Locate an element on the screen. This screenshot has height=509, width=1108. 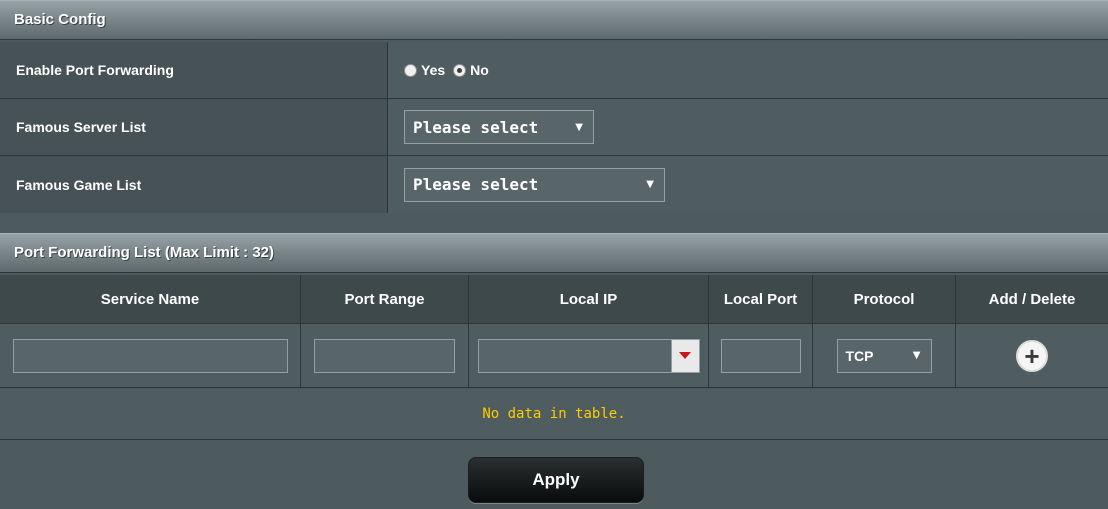
column-header-service-name: Service Name is located at coordinates (150, 299).